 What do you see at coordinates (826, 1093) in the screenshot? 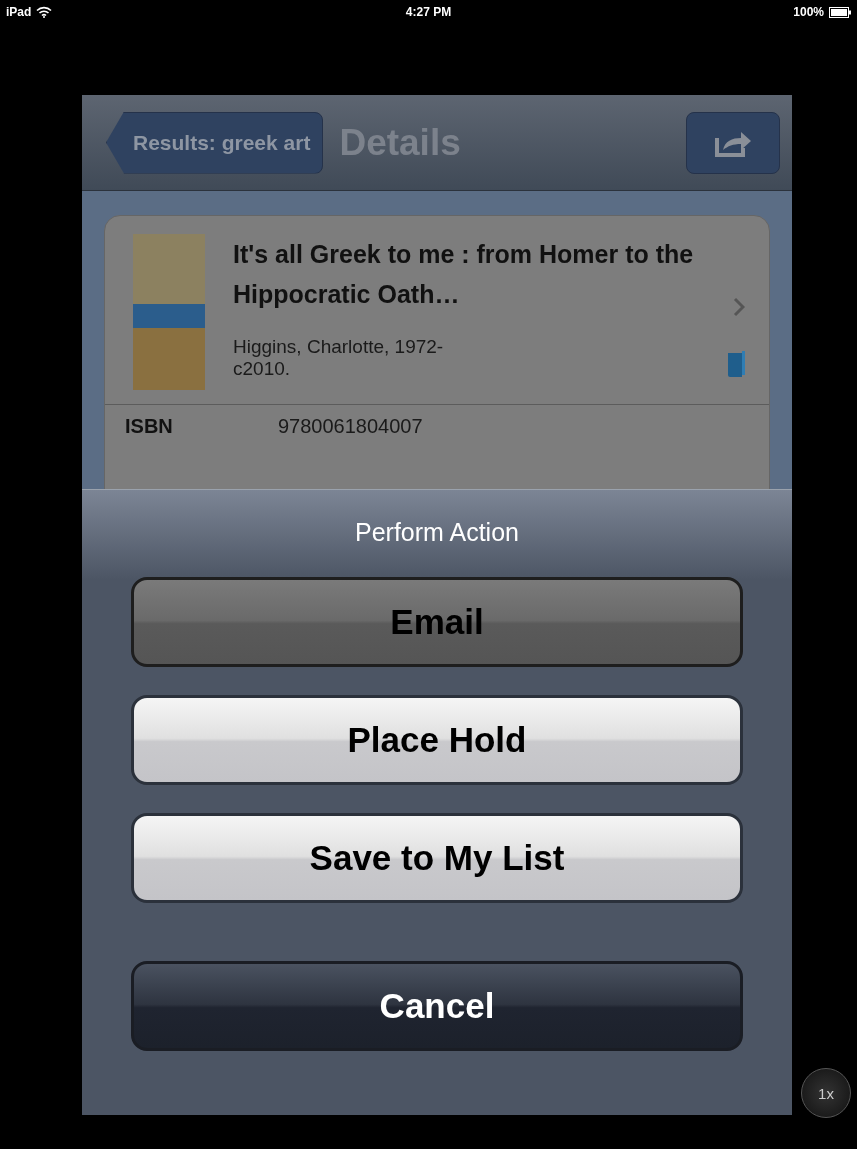
I see `zoom-badge: 1x` at bounding box center [826, 1093].